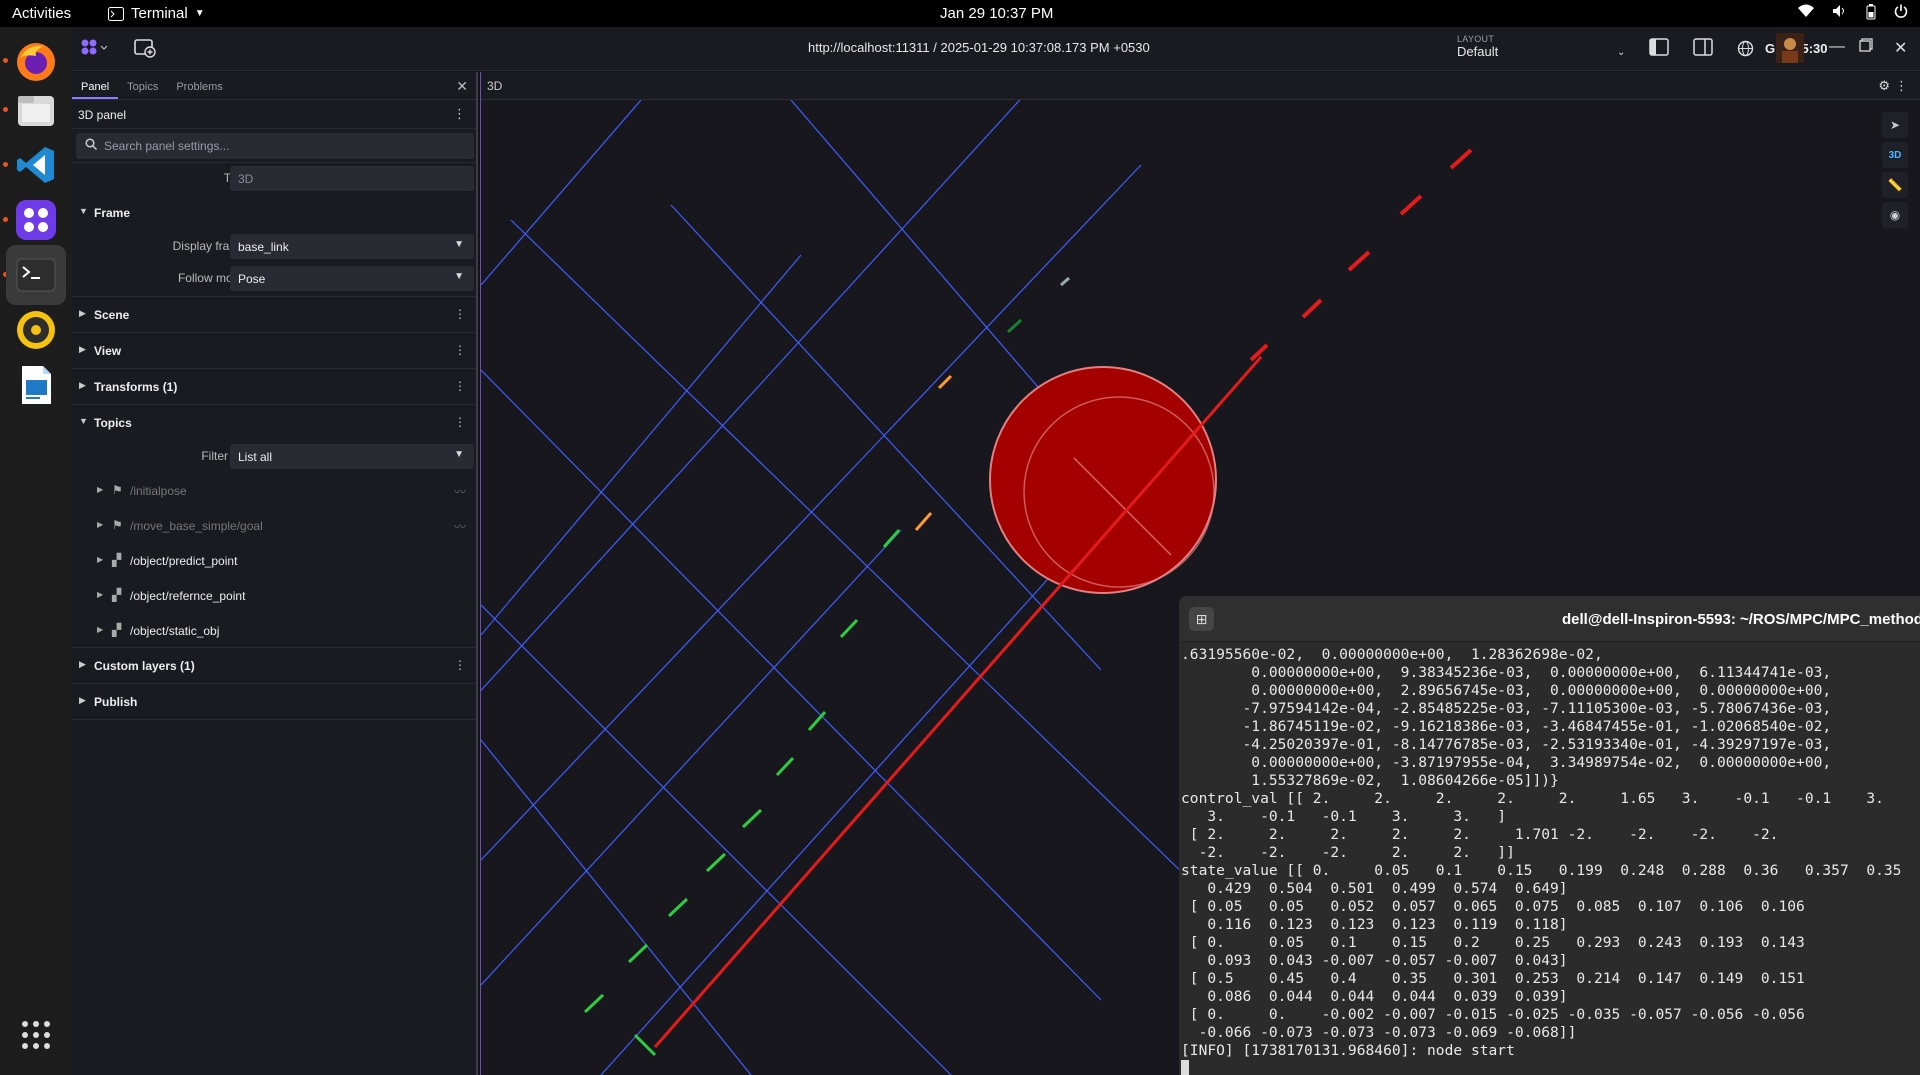 This screenshot has height=1075, width=1920. Describe the element at coordinates (1895, 155) in the screenshot. I see `3d-mode-toggle: 3D` at that location.